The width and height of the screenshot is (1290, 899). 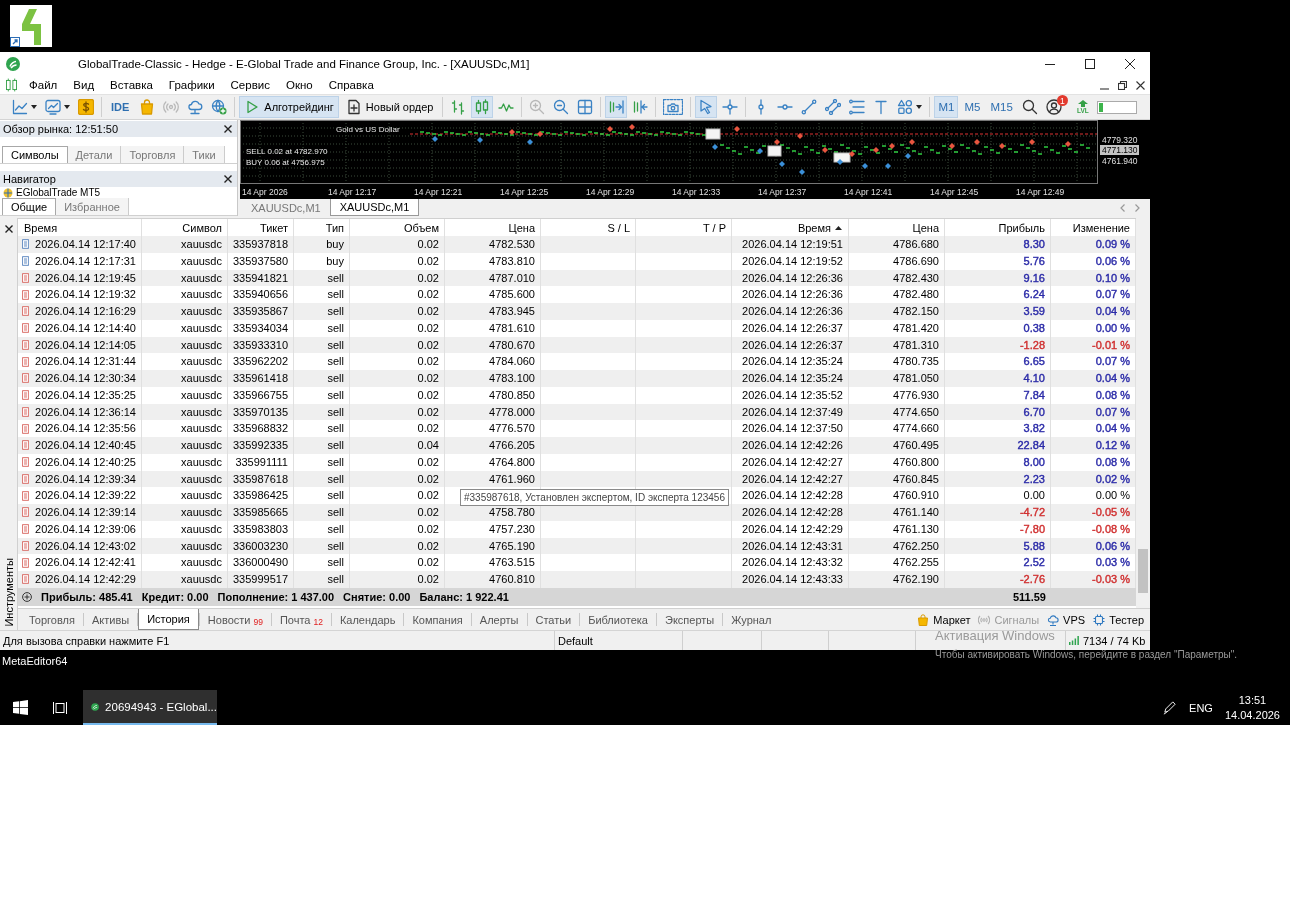 I want to click on panel-tab: Почта 12, so click(x=301, y=619).